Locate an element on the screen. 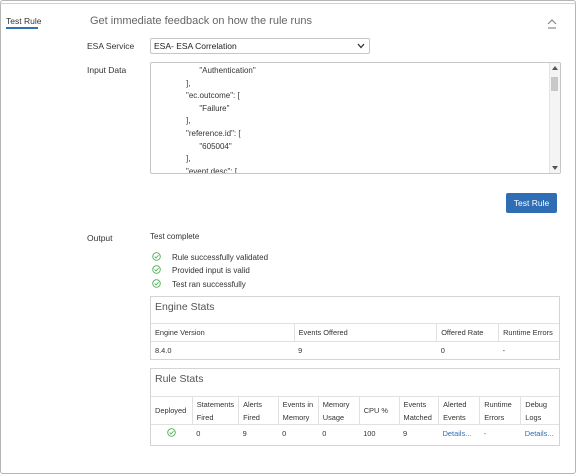 The width and height of the screenshot is (576, 474). column-header-debug-logs: Debug Logs is located at coordinates (539, 410).